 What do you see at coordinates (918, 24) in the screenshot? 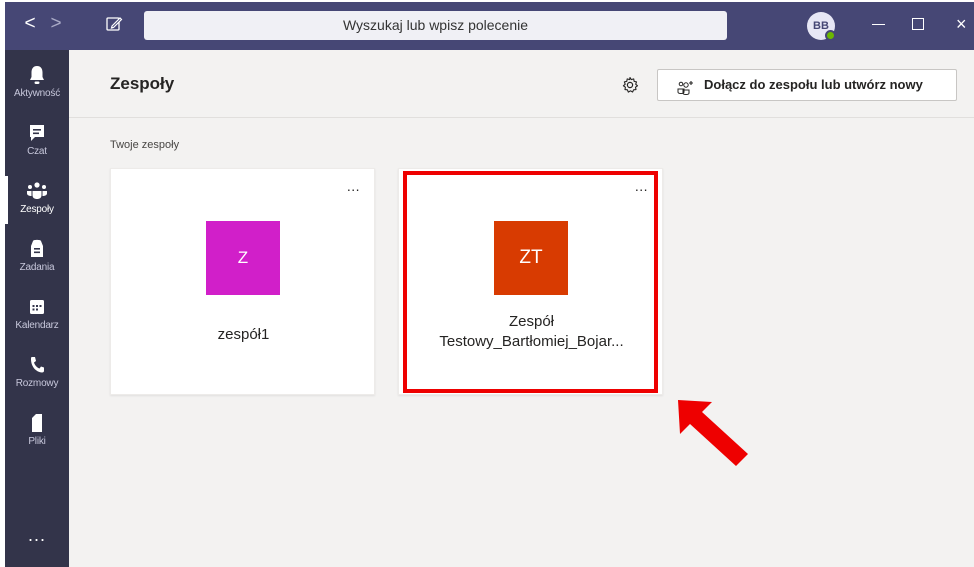
I see `maximize-icon` at bounding box center [918, 24].